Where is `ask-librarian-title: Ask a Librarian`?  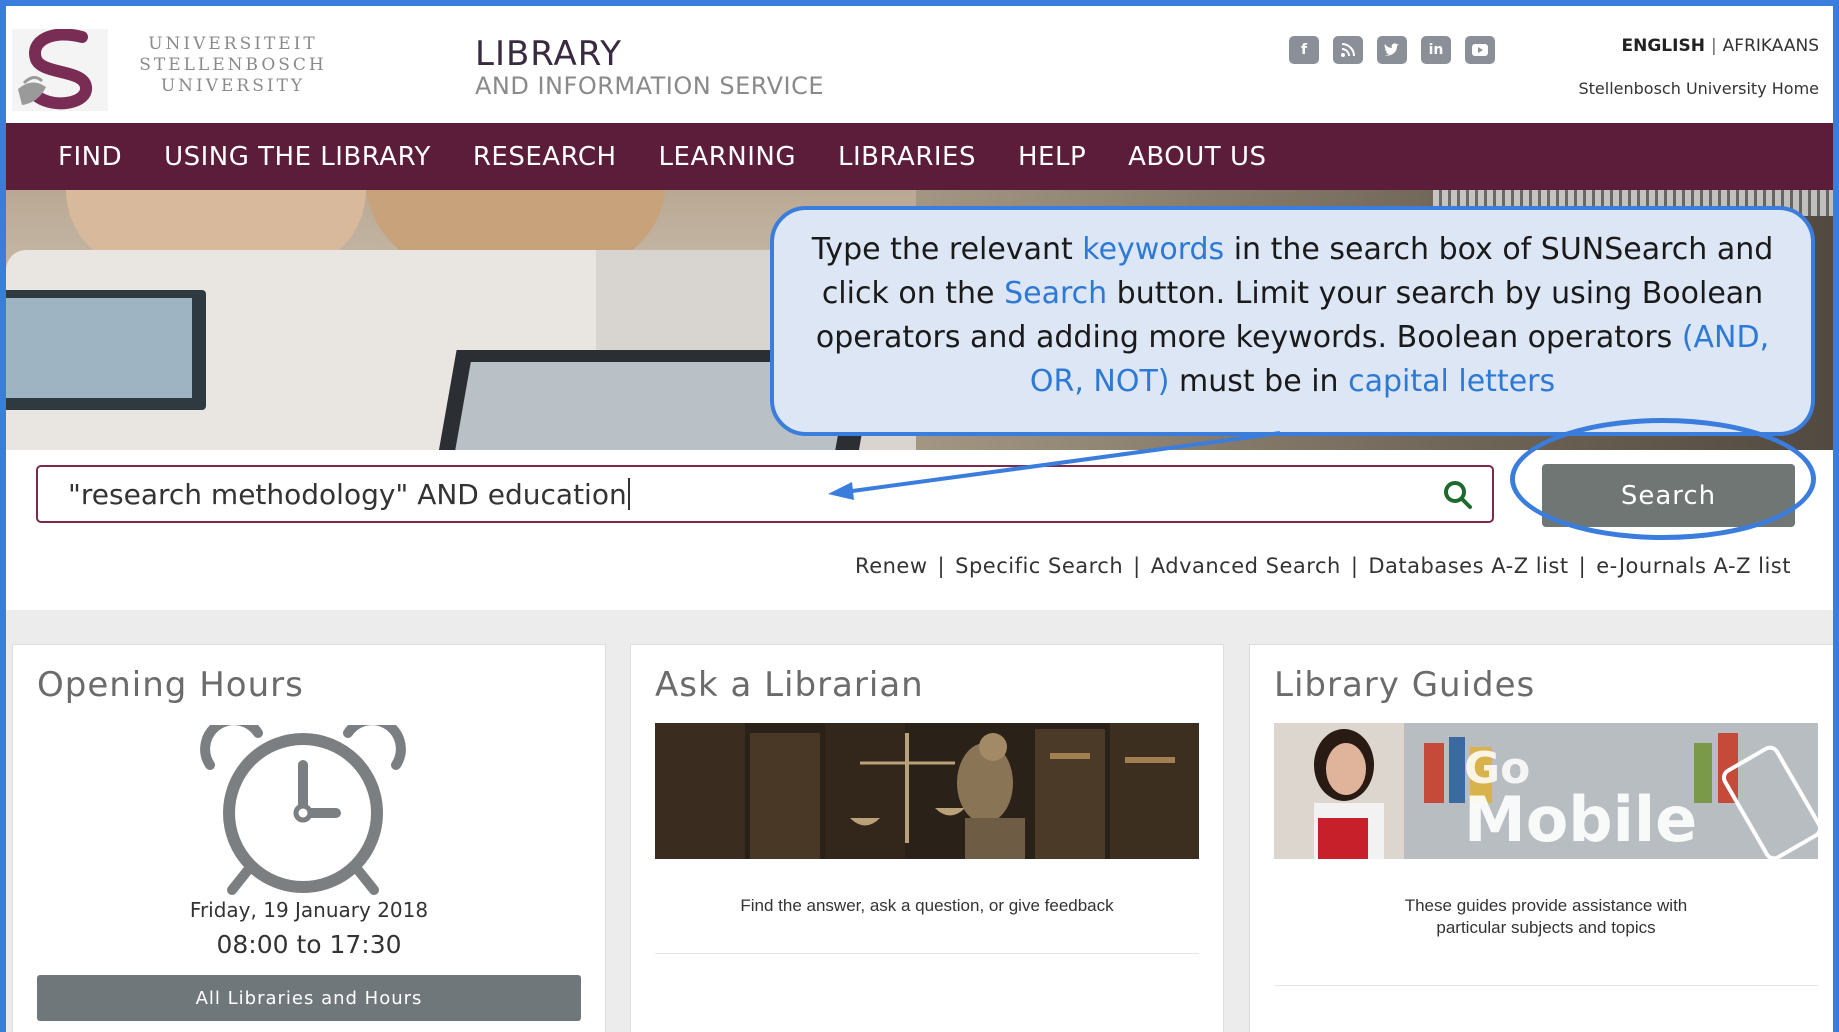 ask-librarian-title: Ask a Librarian is located at coordinates (789, 685).